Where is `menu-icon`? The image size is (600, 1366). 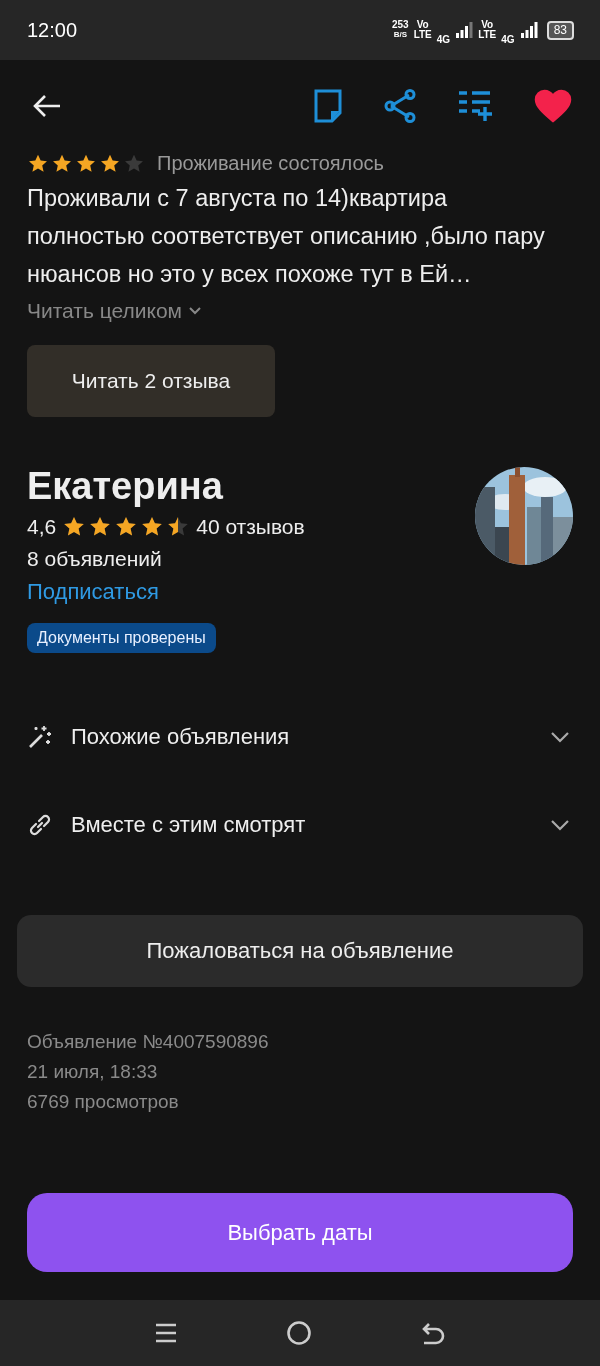
menu-icon is located at coordinates (166, 1333).